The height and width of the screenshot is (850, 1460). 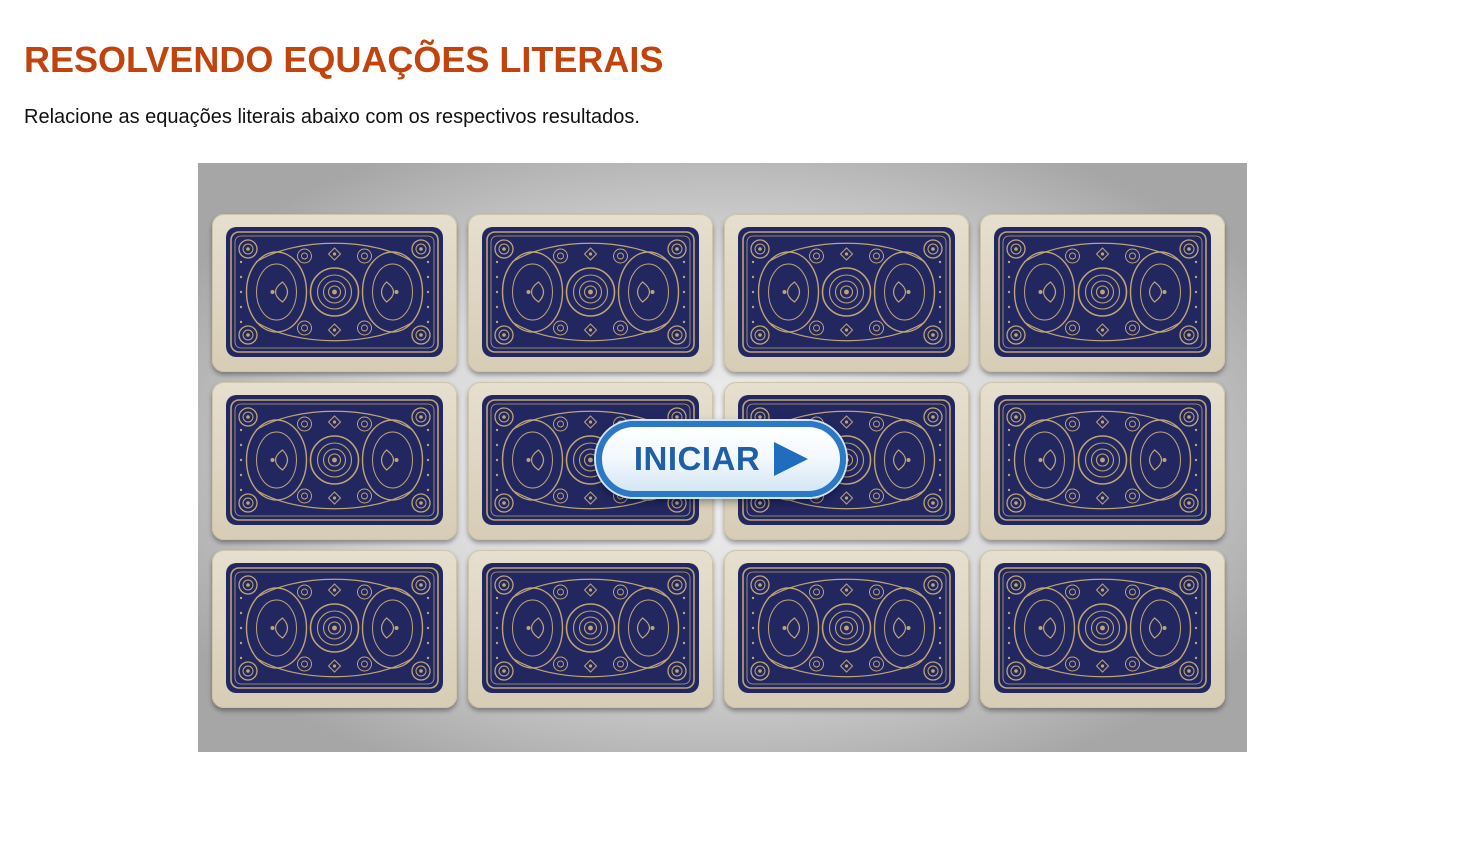 I want to click on start-button-label: INICIAR, so click(x=697, y=458).